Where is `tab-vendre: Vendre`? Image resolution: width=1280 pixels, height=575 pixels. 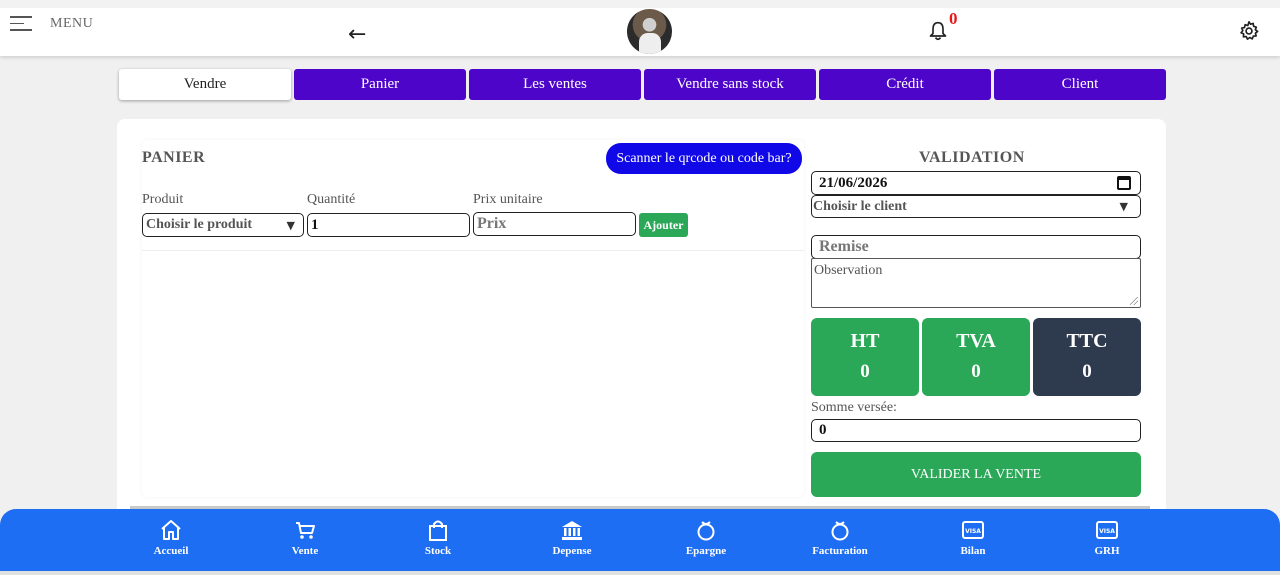
tab-vendre: Vendre is located at coordinates (205, 84).